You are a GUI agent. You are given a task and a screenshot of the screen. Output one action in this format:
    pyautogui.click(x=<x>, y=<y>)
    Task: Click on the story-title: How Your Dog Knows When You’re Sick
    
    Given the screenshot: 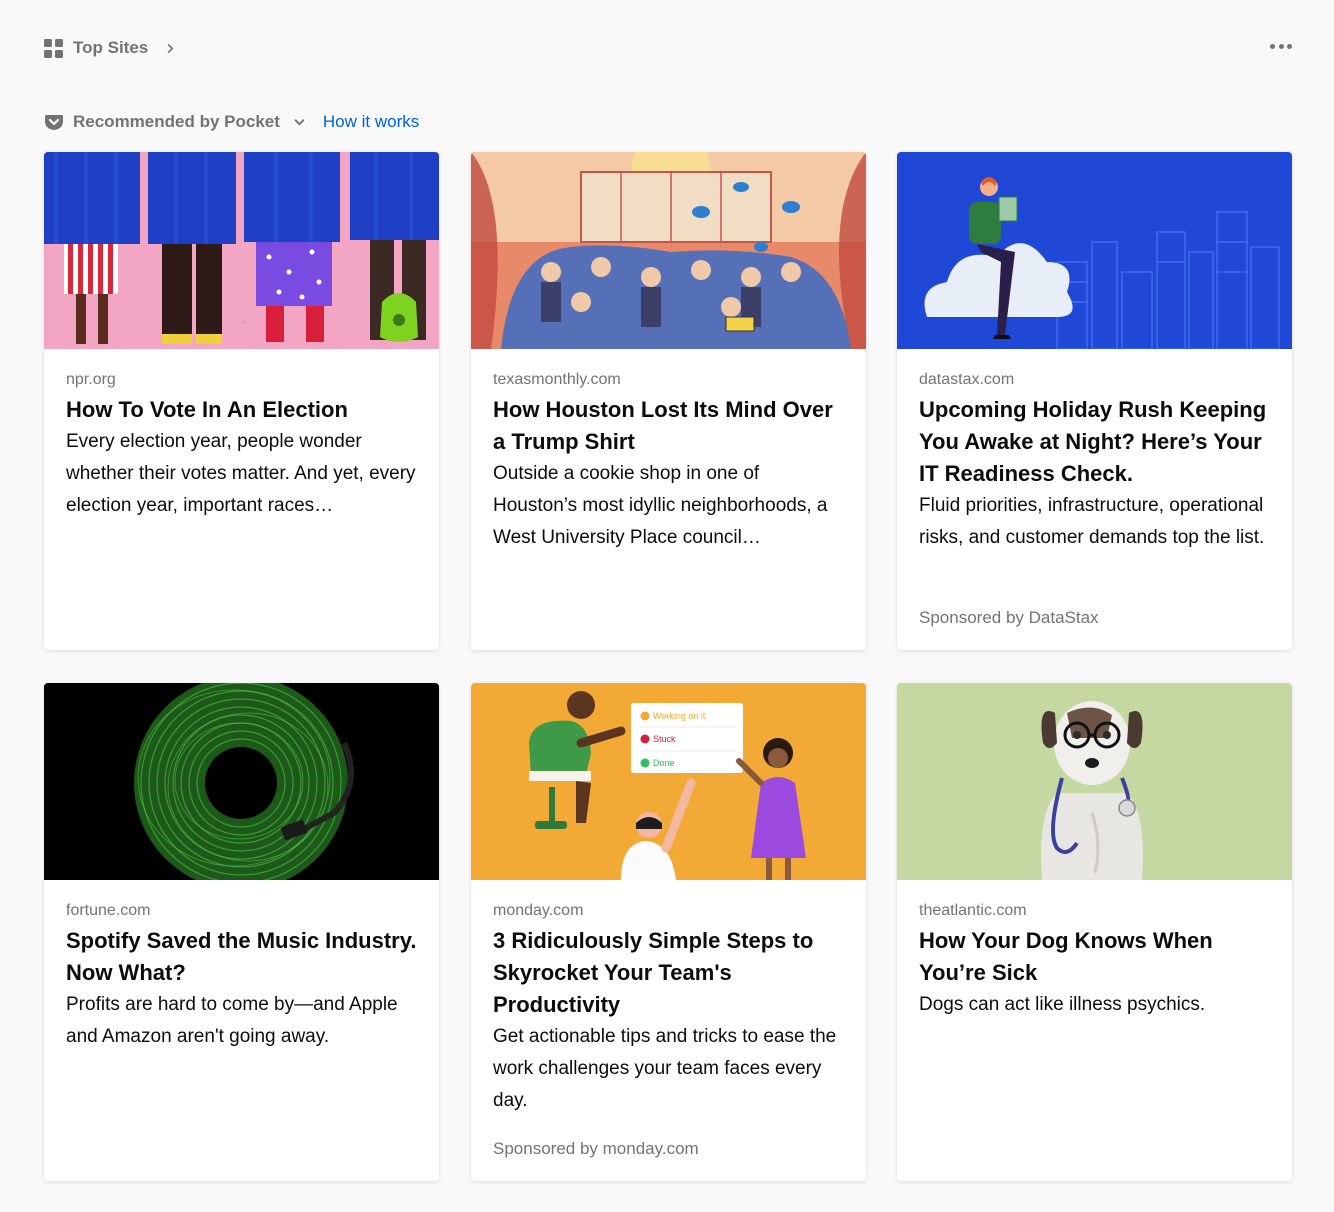 What is the action you would take?
    pyautogui.click(x=1066, y=956)
    